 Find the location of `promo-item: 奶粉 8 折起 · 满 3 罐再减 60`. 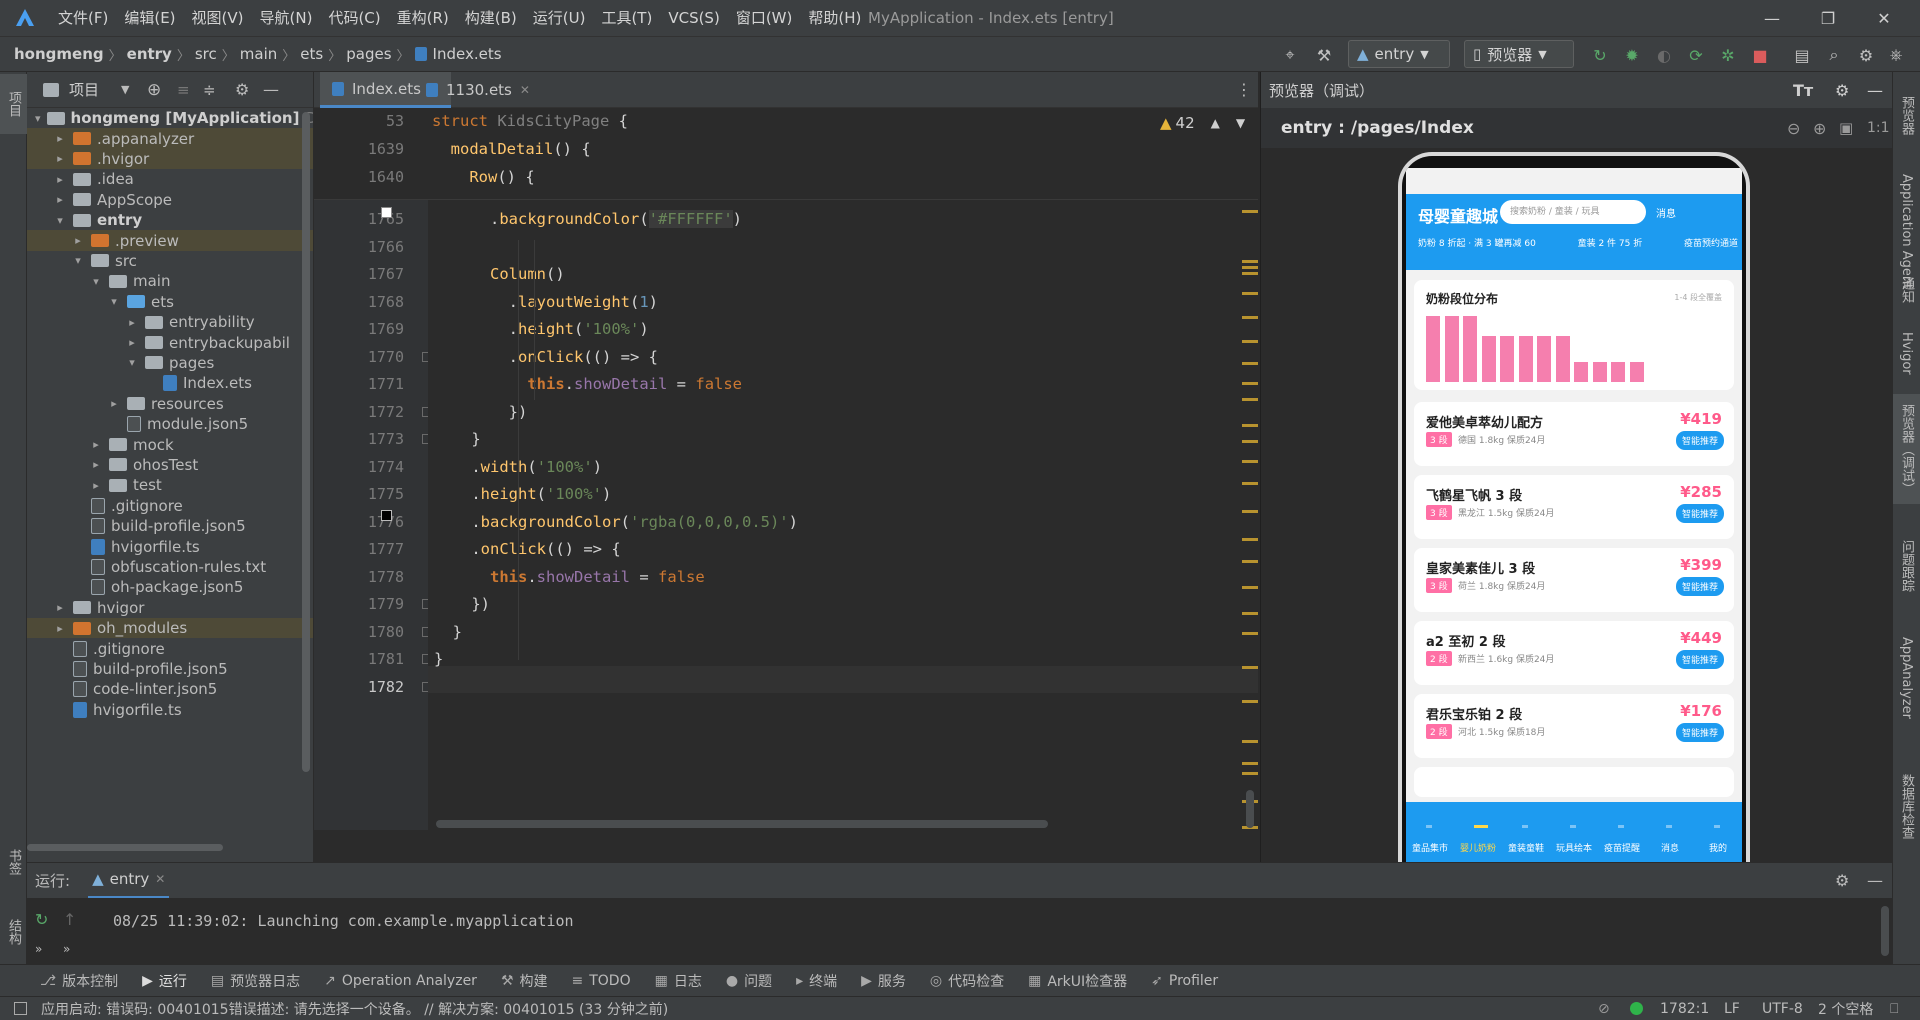

promo-item: 奶粉 8 折起 · 满 3 罐再减 60 is located at coordinates (1477, 244).